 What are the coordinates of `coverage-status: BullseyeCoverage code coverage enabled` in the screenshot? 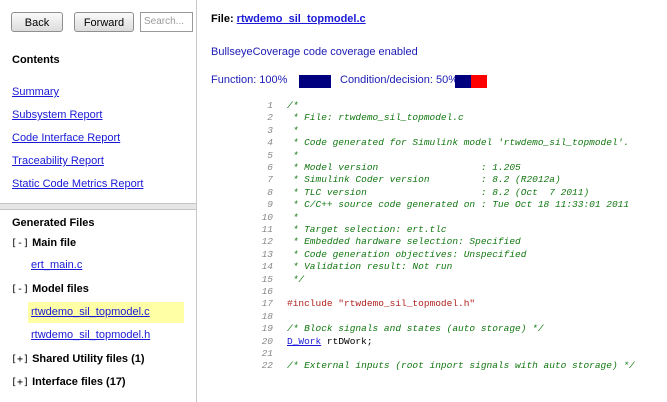 It's located at (314, 52).